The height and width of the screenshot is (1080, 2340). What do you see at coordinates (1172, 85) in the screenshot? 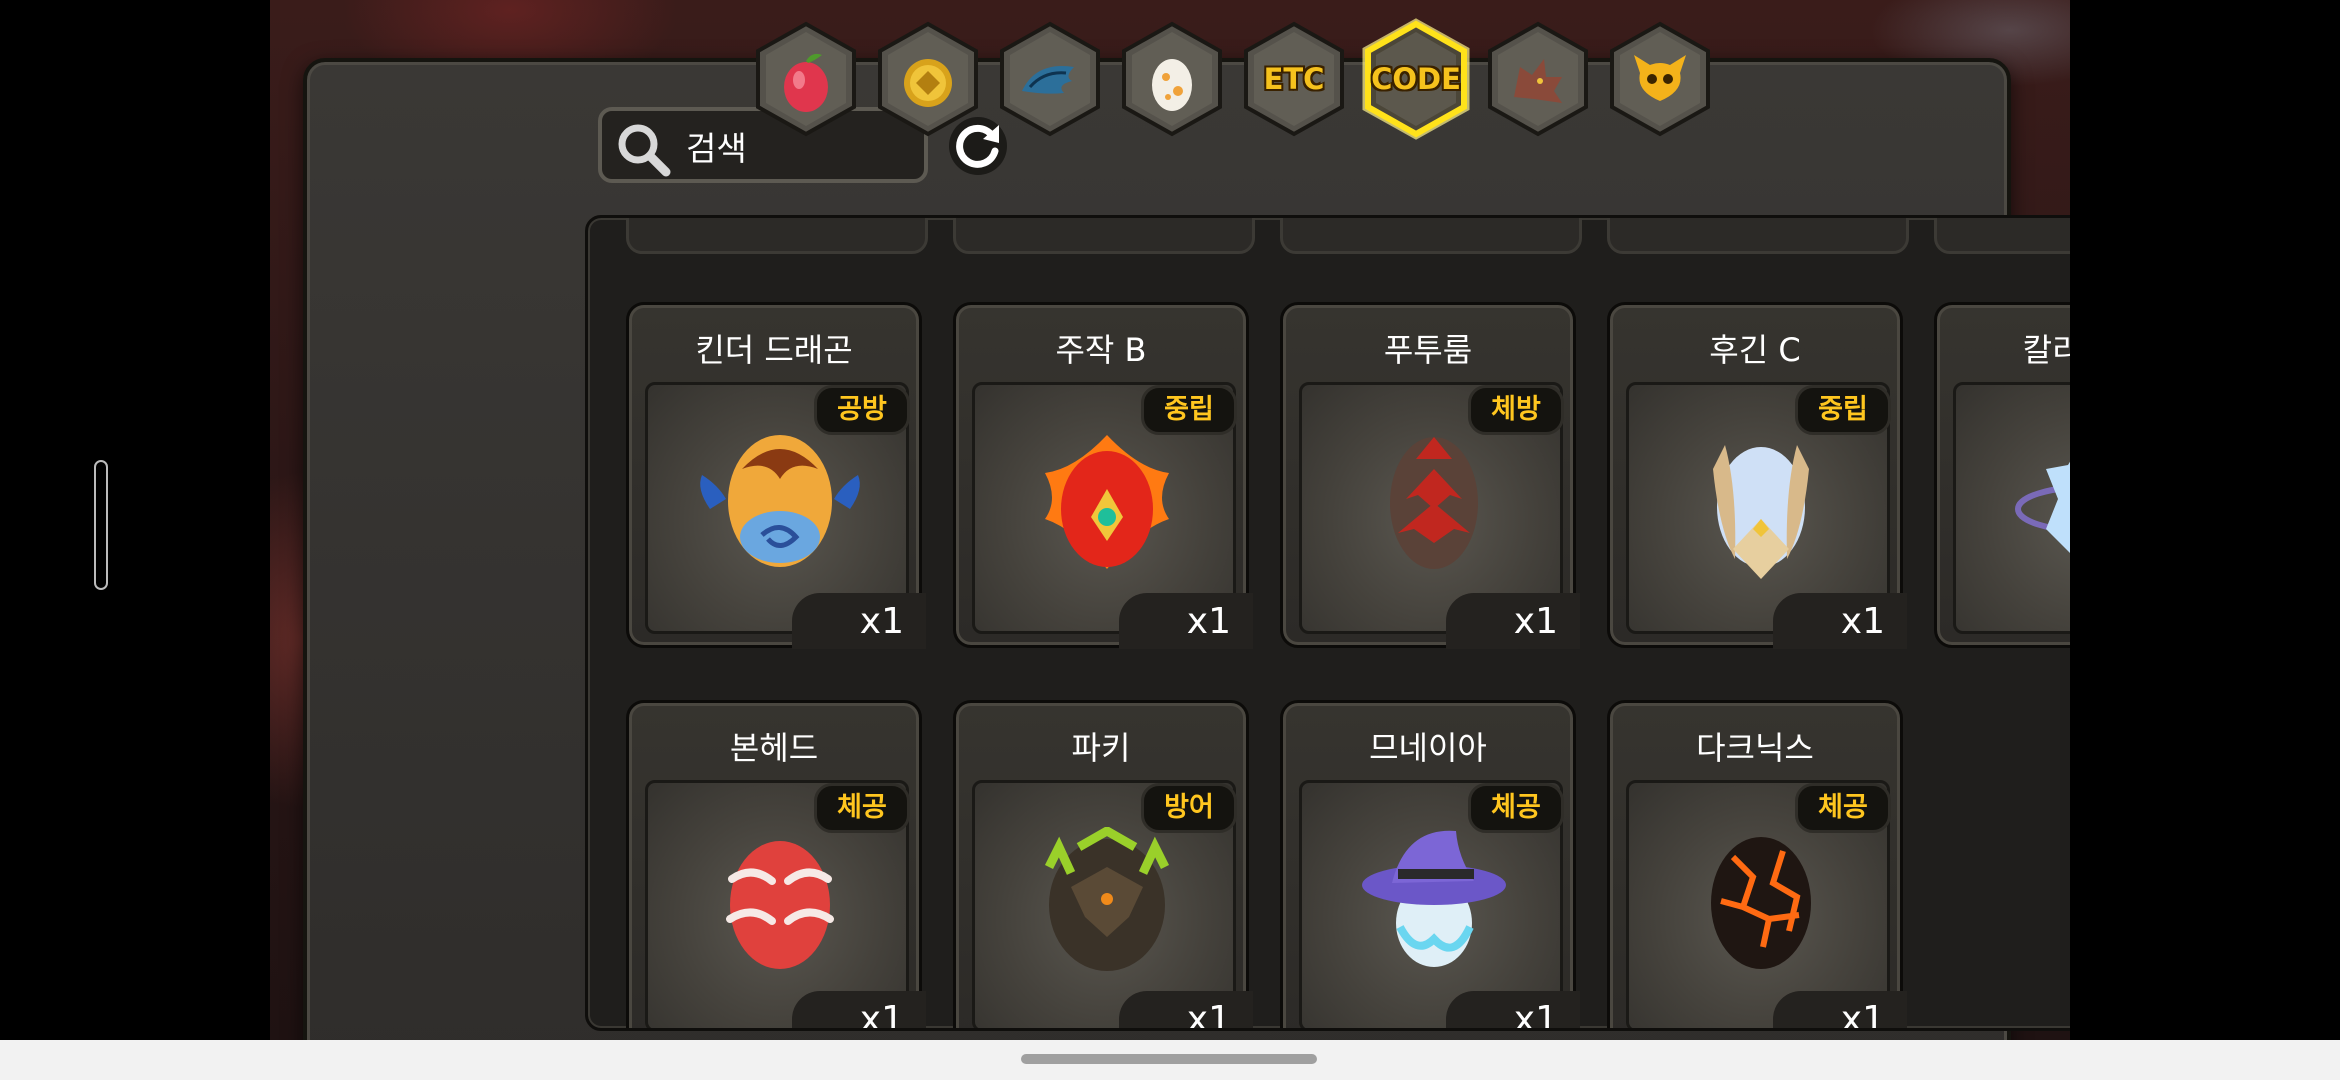
I see `egg-icon` at bounding box center [1172, 85].